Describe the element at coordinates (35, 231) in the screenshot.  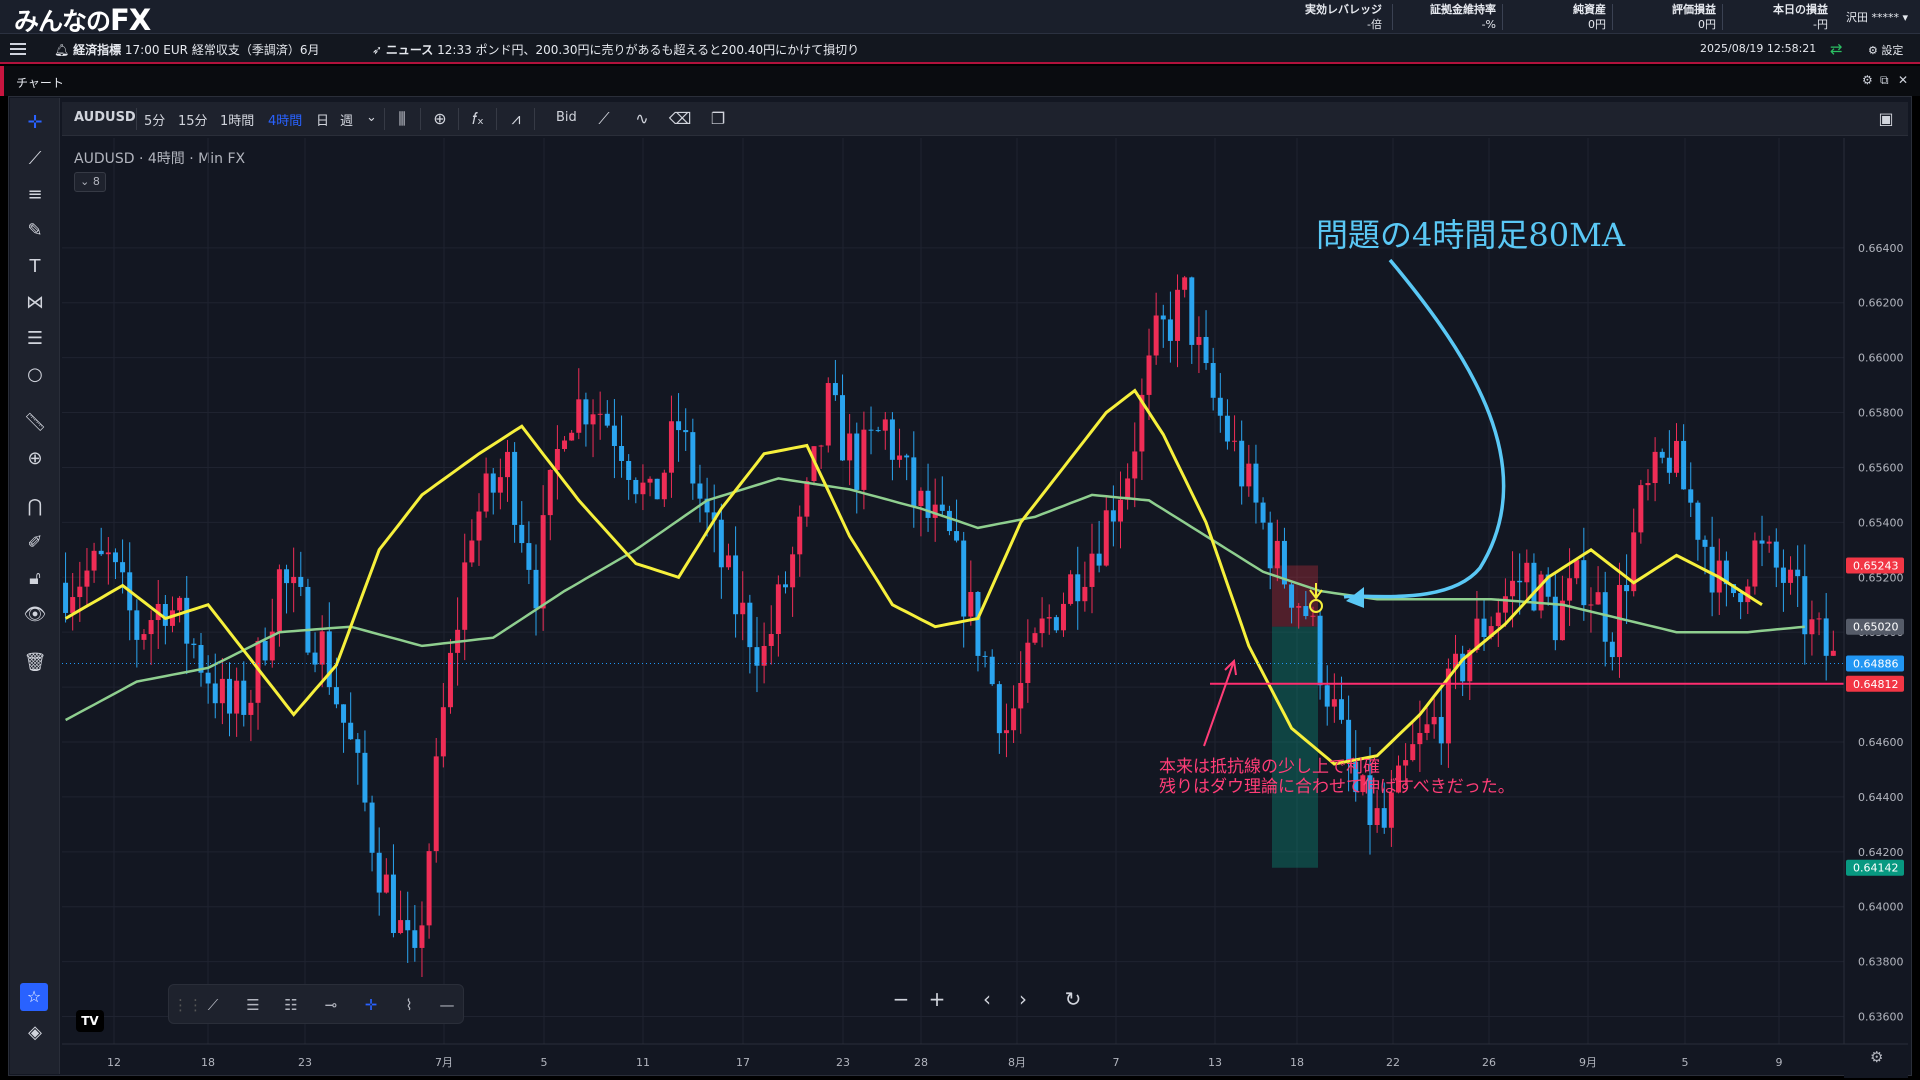
I see `brush-icon: ✎` at that location.